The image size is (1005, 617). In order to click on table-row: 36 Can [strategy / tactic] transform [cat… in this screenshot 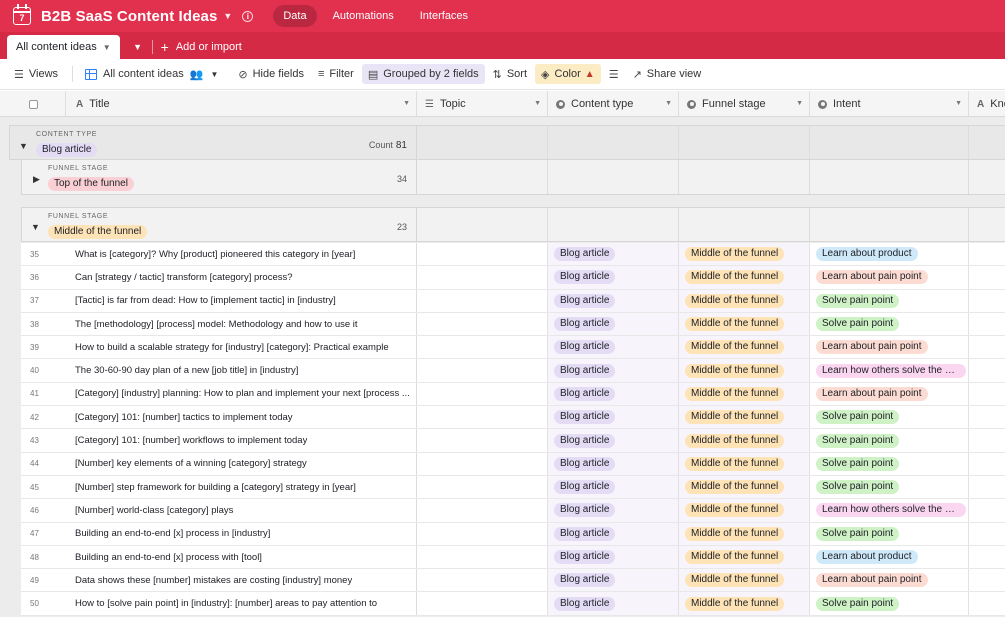, I will do `click(513, 278)`.